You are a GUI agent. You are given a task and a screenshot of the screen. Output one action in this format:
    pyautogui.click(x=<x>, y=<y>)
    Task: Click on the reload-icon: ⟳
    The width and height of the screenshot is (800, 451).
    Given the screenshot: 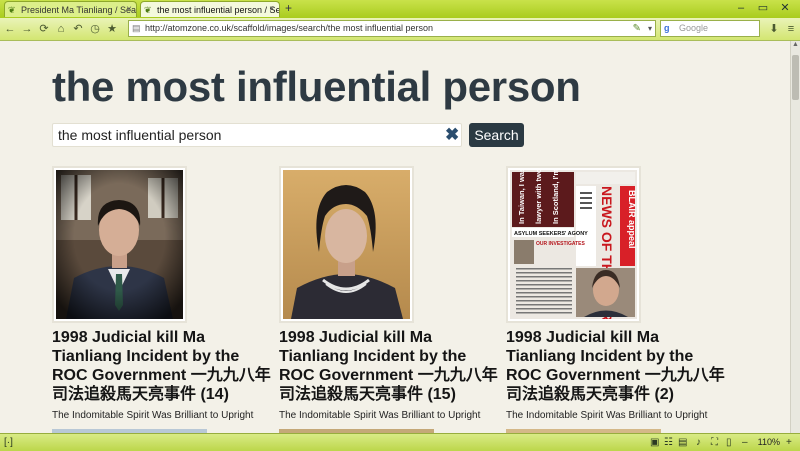 What is the action you would take?
    pyautogui.click(x=44, y=29)
    